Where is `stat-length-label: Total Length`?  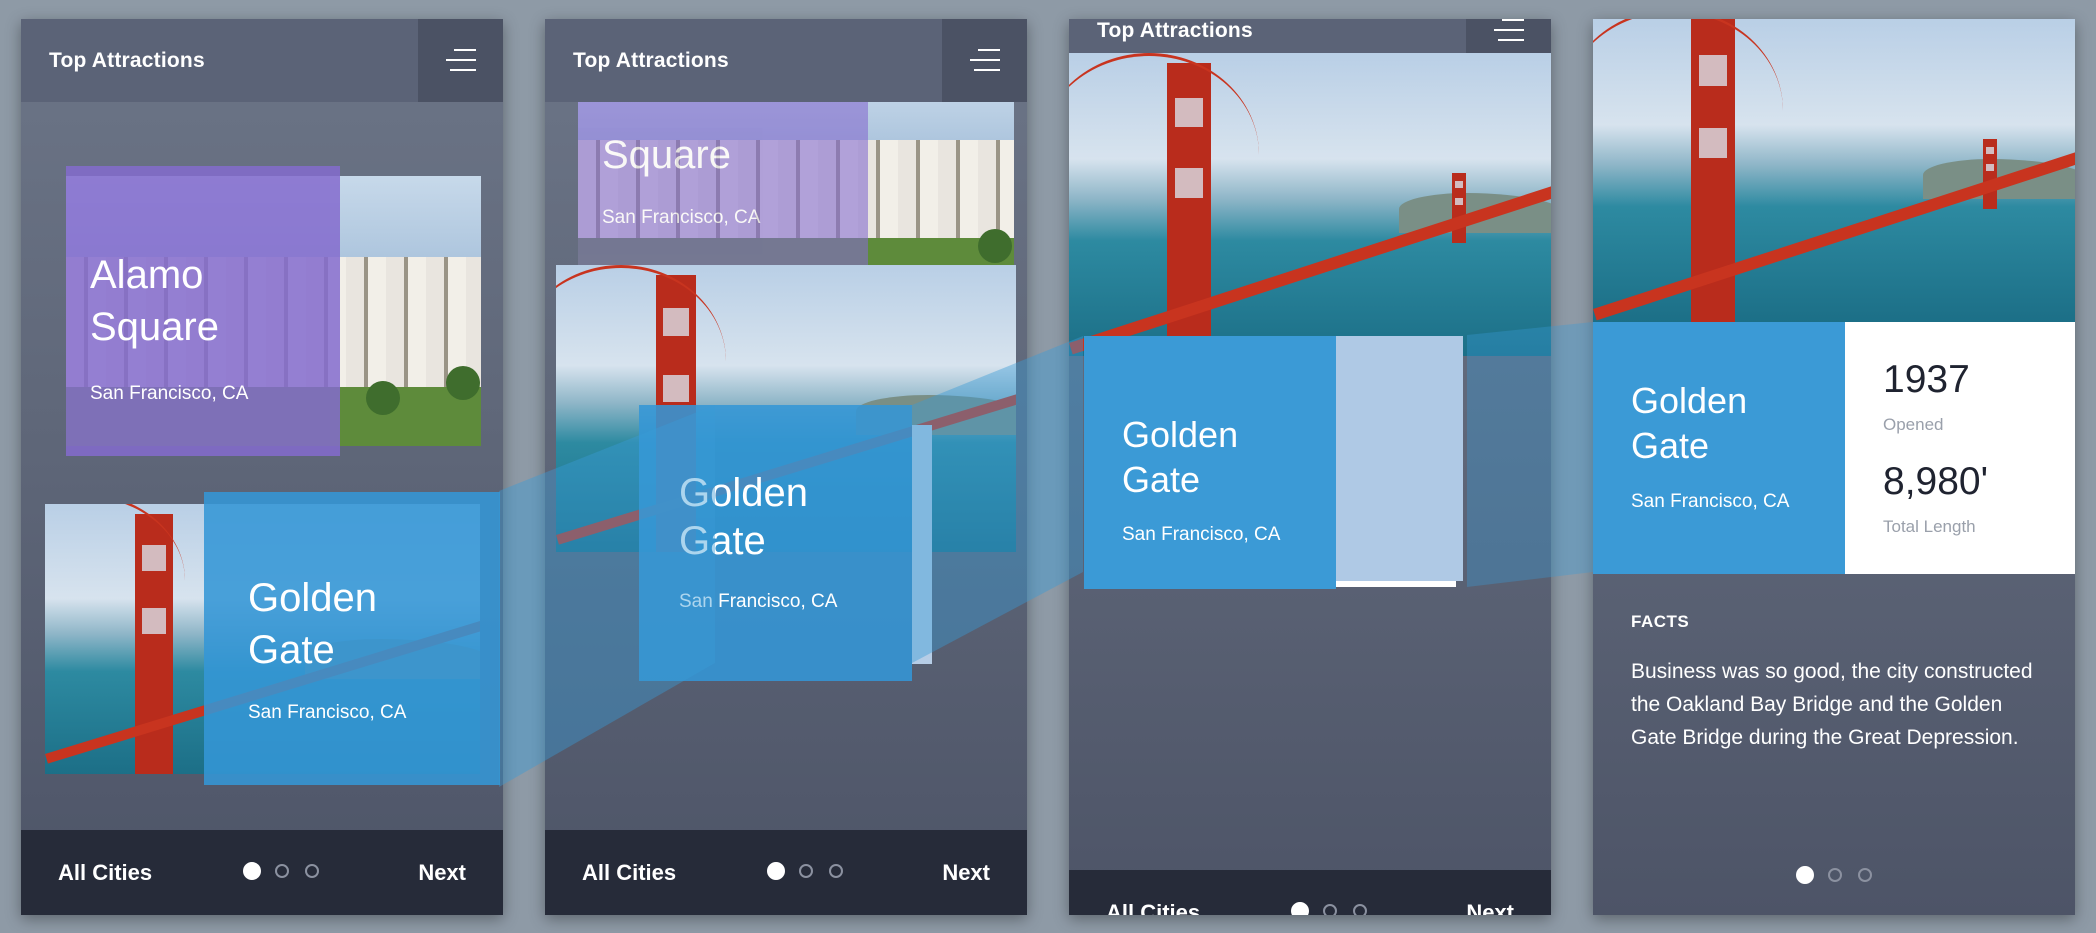
stat-length-label: Total Length is located at coordinates (1929, 526).